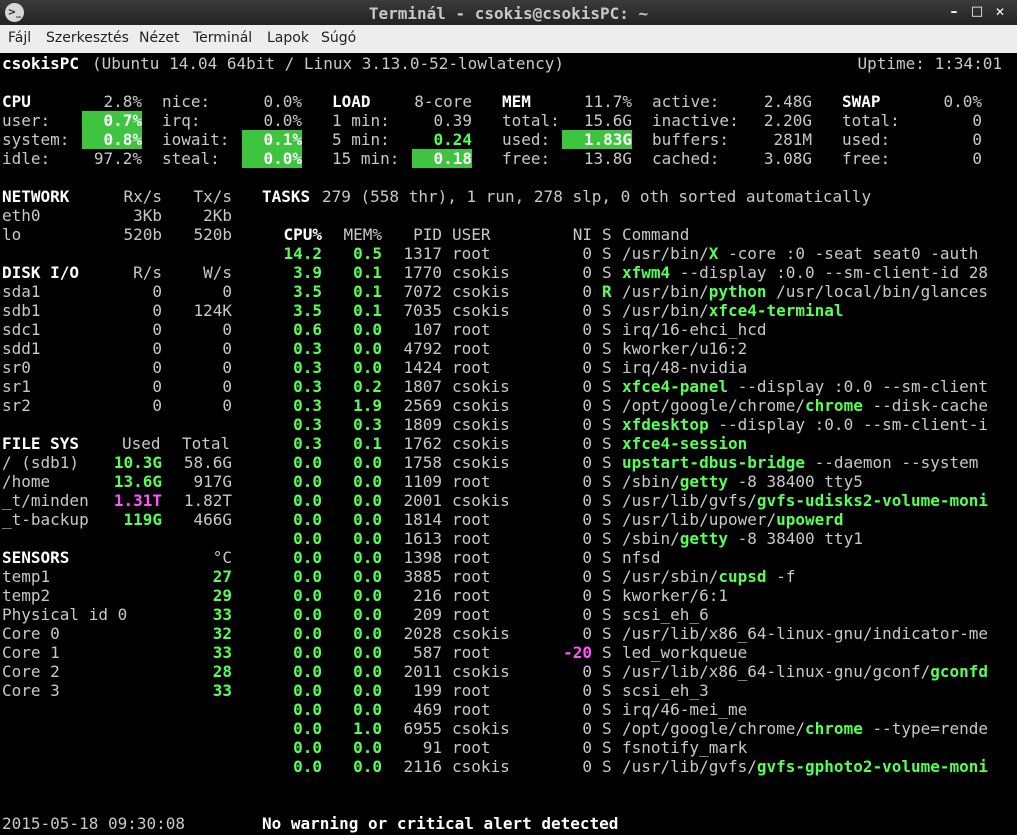 The width and height of the screenshot is (1017, 835). What do you see at coordinates (137, 481) in the screenshot?
I see `filesys-used: 13.6G` at bounding box center [137, 481].